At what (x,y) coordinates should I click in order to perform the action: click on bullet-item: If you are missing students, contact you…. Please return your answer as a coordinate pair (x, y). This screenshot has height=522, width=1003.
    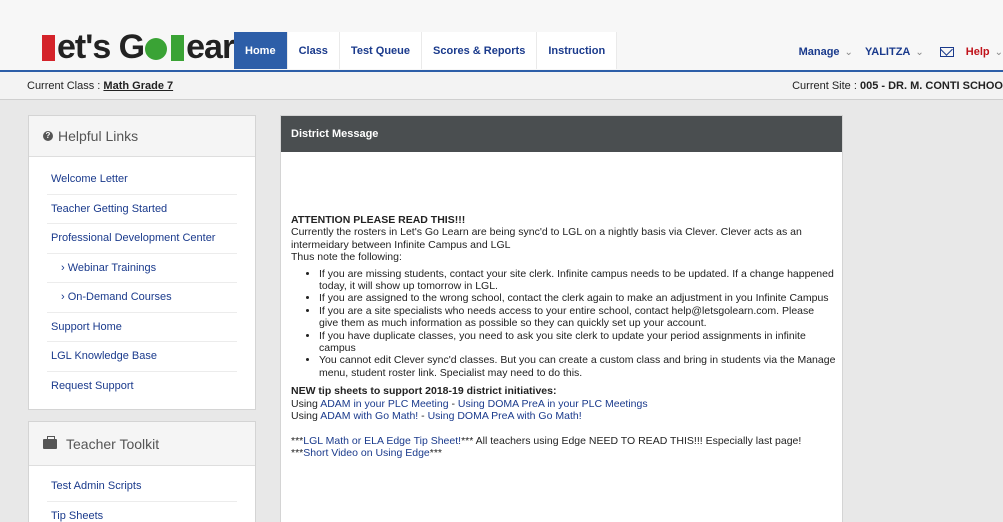
    Looking at the image, I should click on (577, 280).